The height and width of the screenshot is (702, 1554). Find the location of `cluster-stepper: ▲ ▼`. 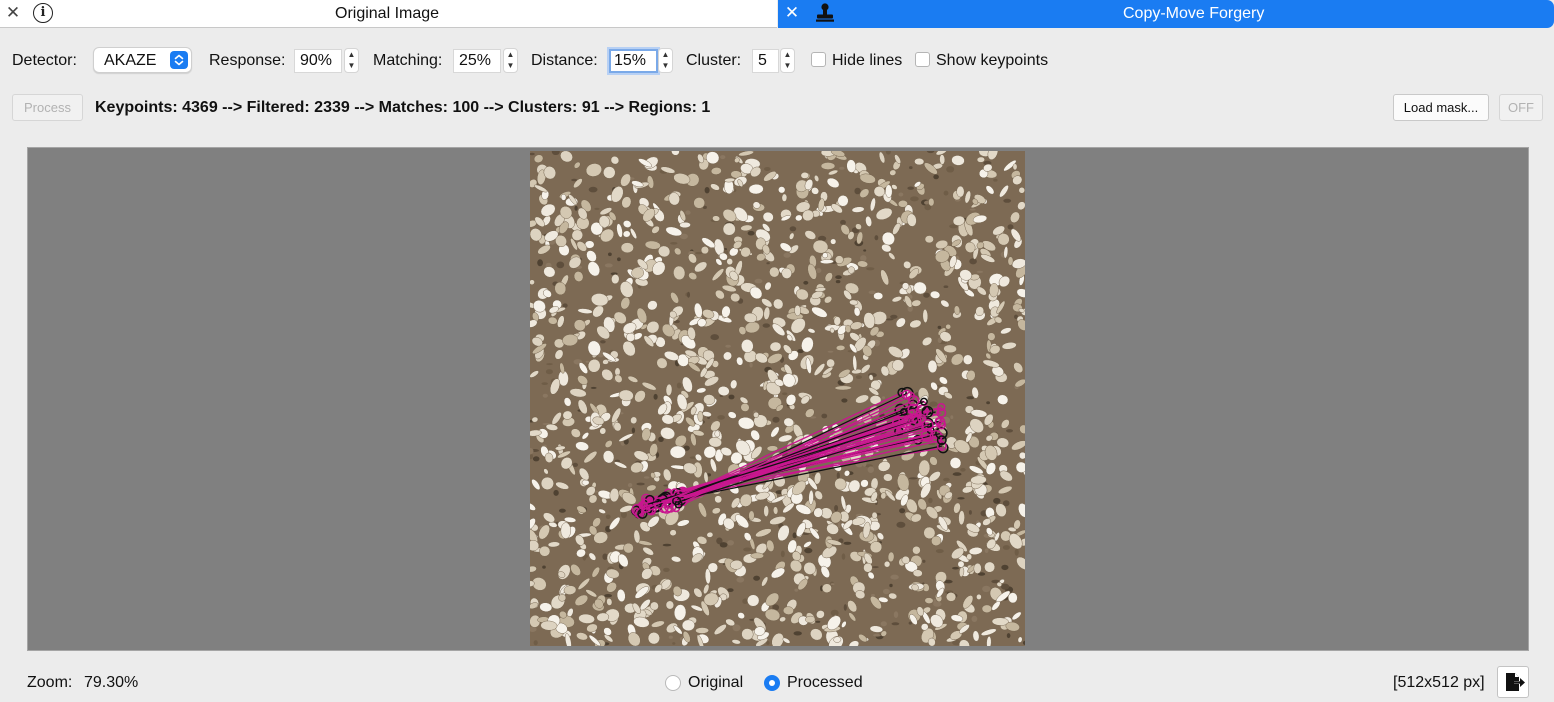

cluster-stepper: ▲ ▼ is located at coordinates (787, 60).